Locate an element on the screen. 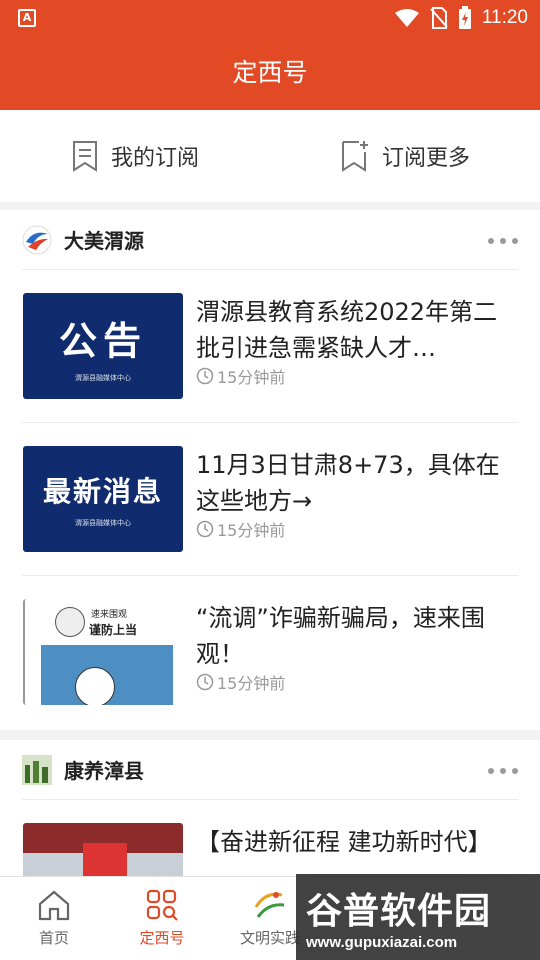  news-thumbnail: 最新消息 渭源县融媒体中心 is located at coordinates (103, 499).